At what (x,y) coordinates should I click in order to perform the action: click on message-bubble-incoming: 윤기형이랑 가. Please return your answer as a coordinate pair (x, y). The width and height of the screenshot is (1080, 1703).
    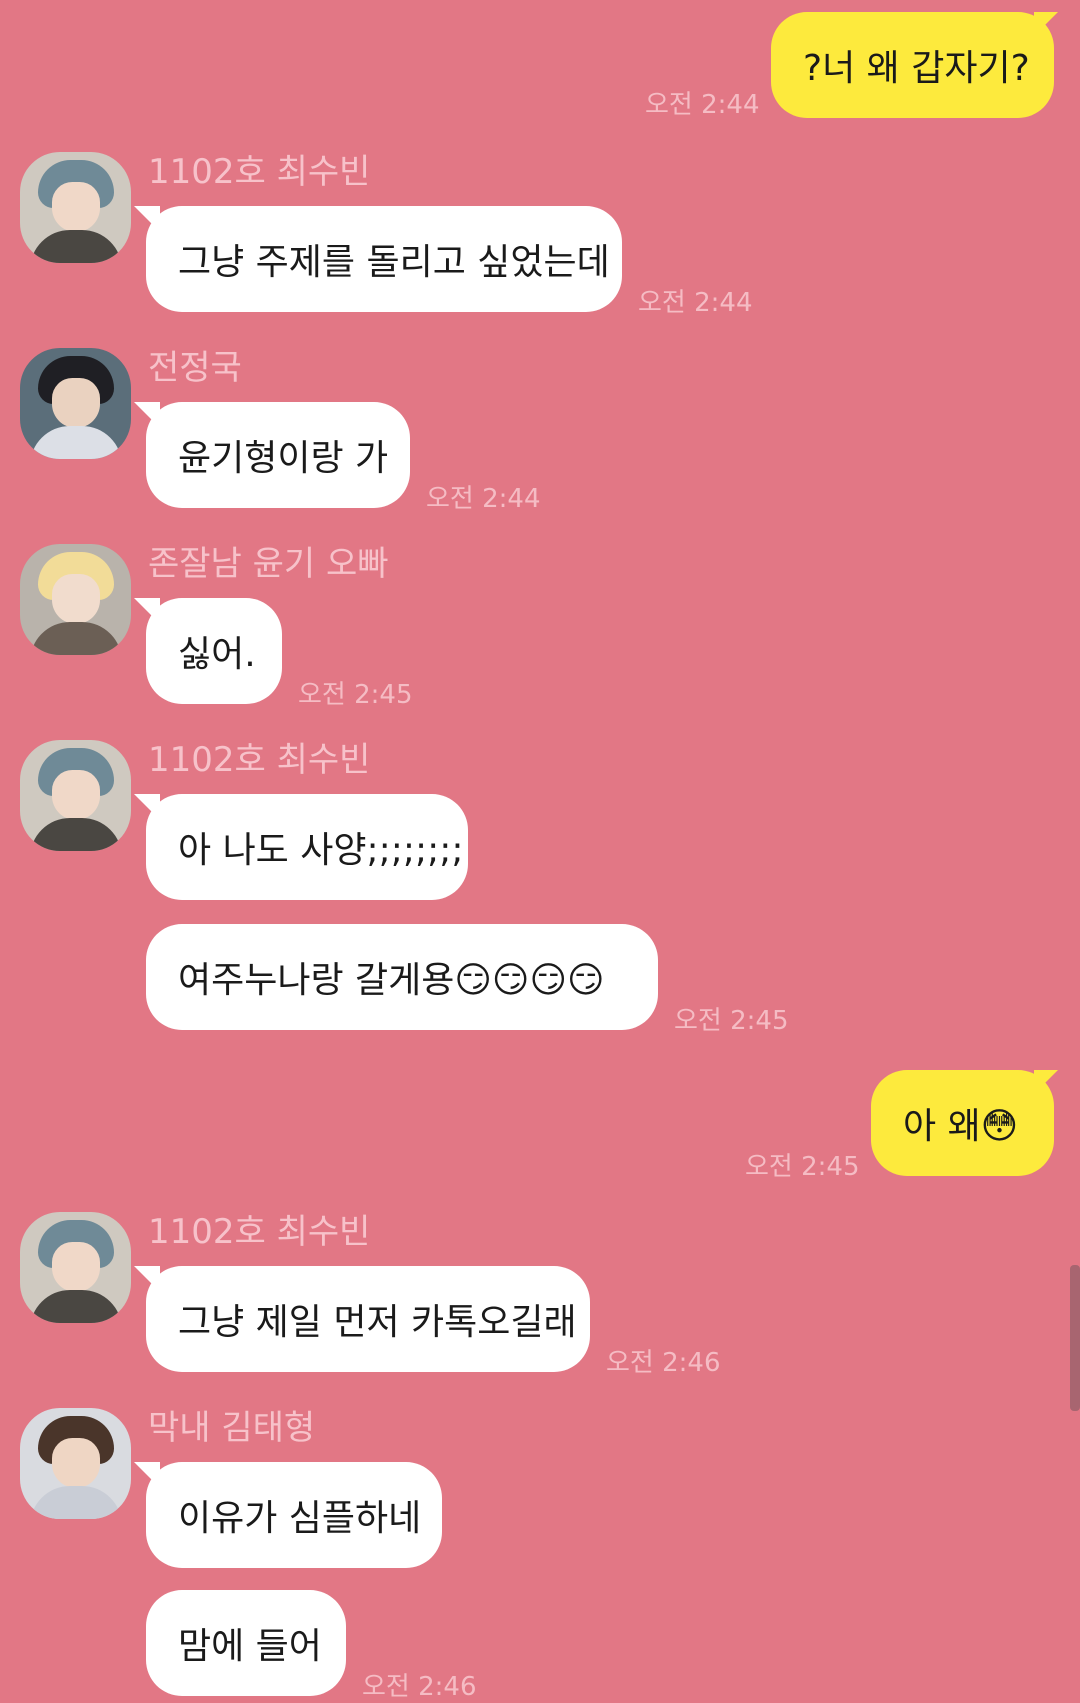
    Looking at the image, I should click on (278, 455).